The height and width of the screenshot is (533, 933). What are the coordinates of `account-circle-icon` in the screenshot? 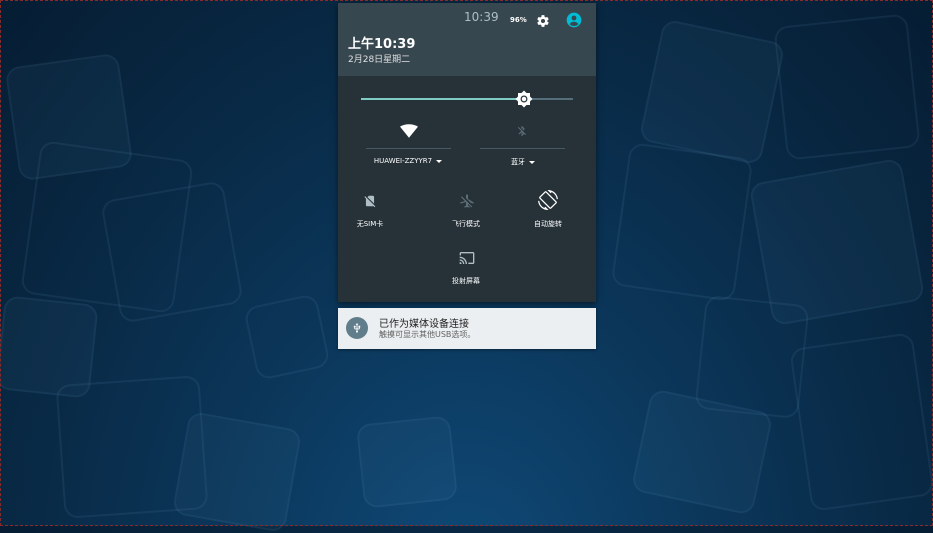 It's located at (574, 22).